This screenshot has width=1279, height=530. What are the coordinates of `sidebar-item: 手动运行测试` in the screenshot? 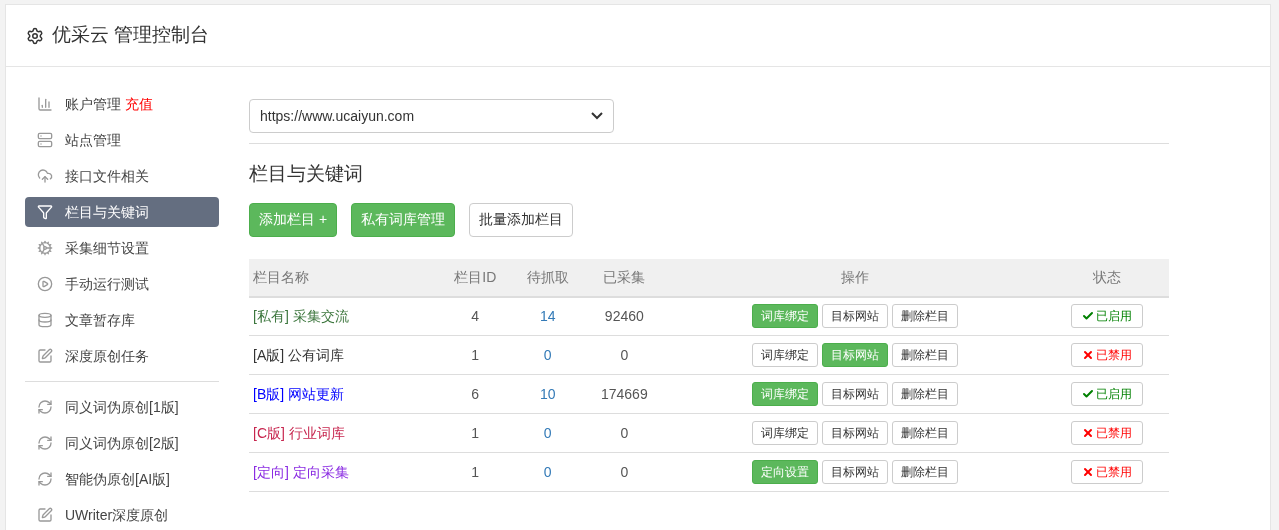 It's located at (122, 284).